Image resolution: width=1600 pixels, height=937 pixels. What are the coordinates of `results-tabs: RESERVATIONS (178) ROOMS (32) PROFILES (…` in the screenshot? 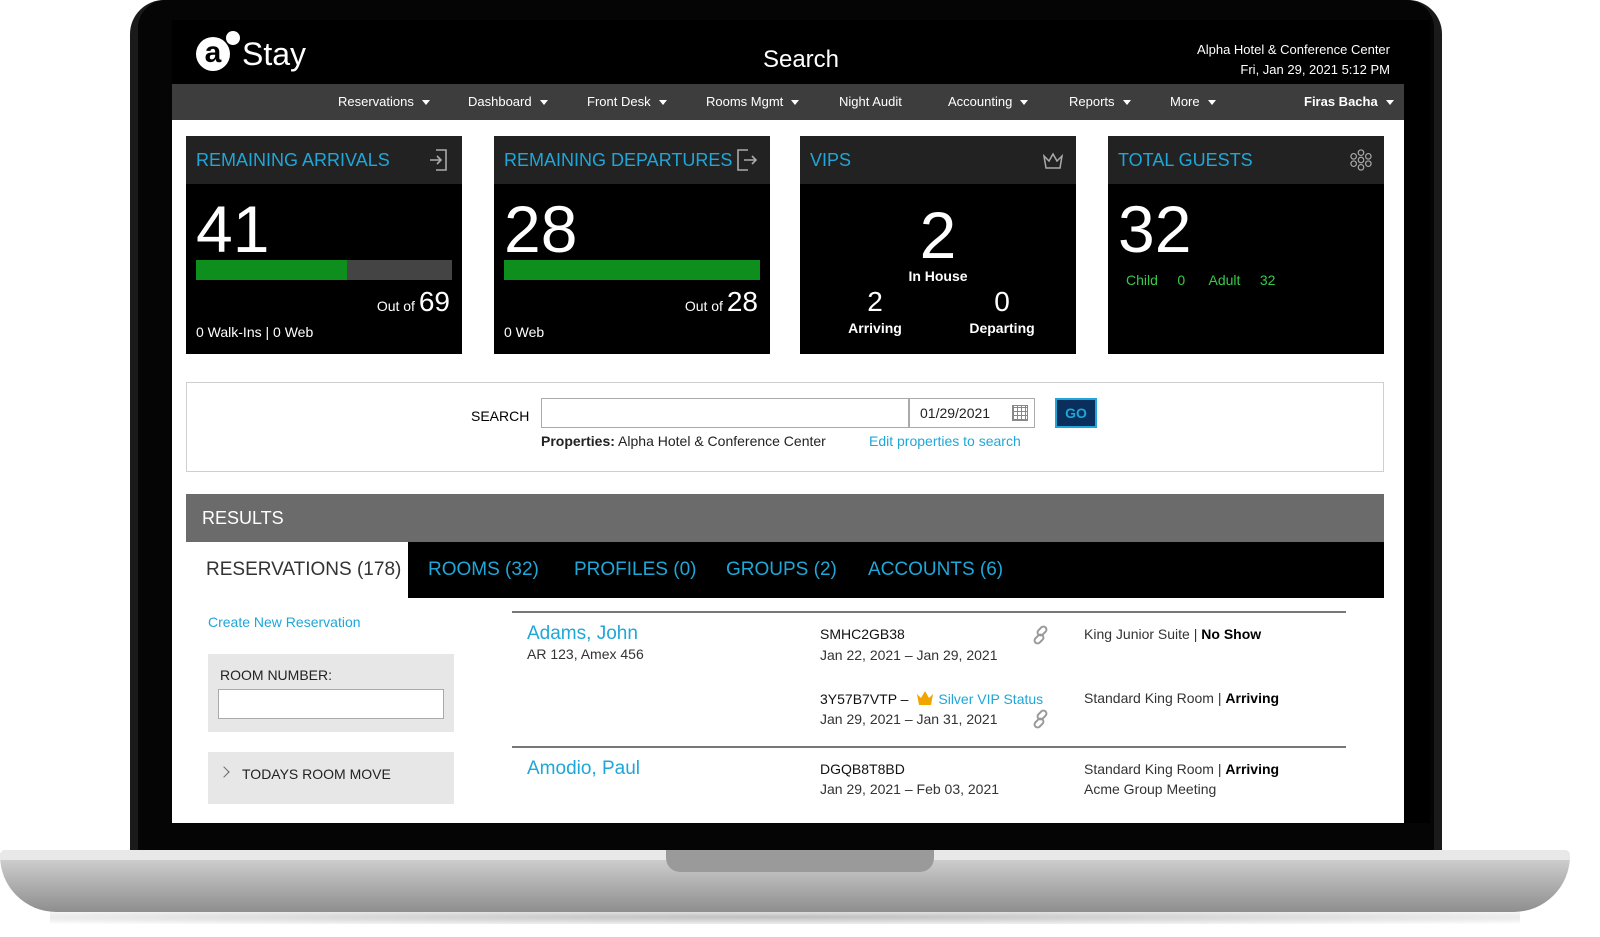 It's located at (785, 570).